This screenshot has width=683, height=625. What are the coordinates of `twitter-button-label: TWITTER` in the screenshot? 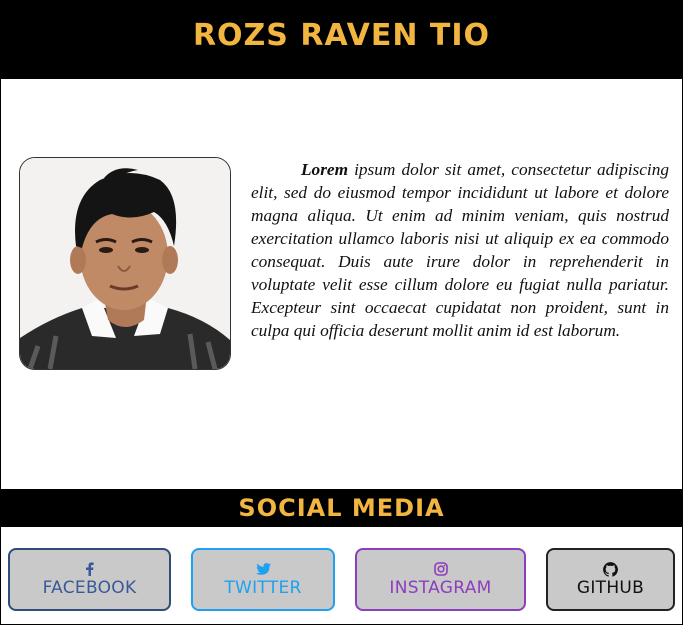 It's located at (263, 588).